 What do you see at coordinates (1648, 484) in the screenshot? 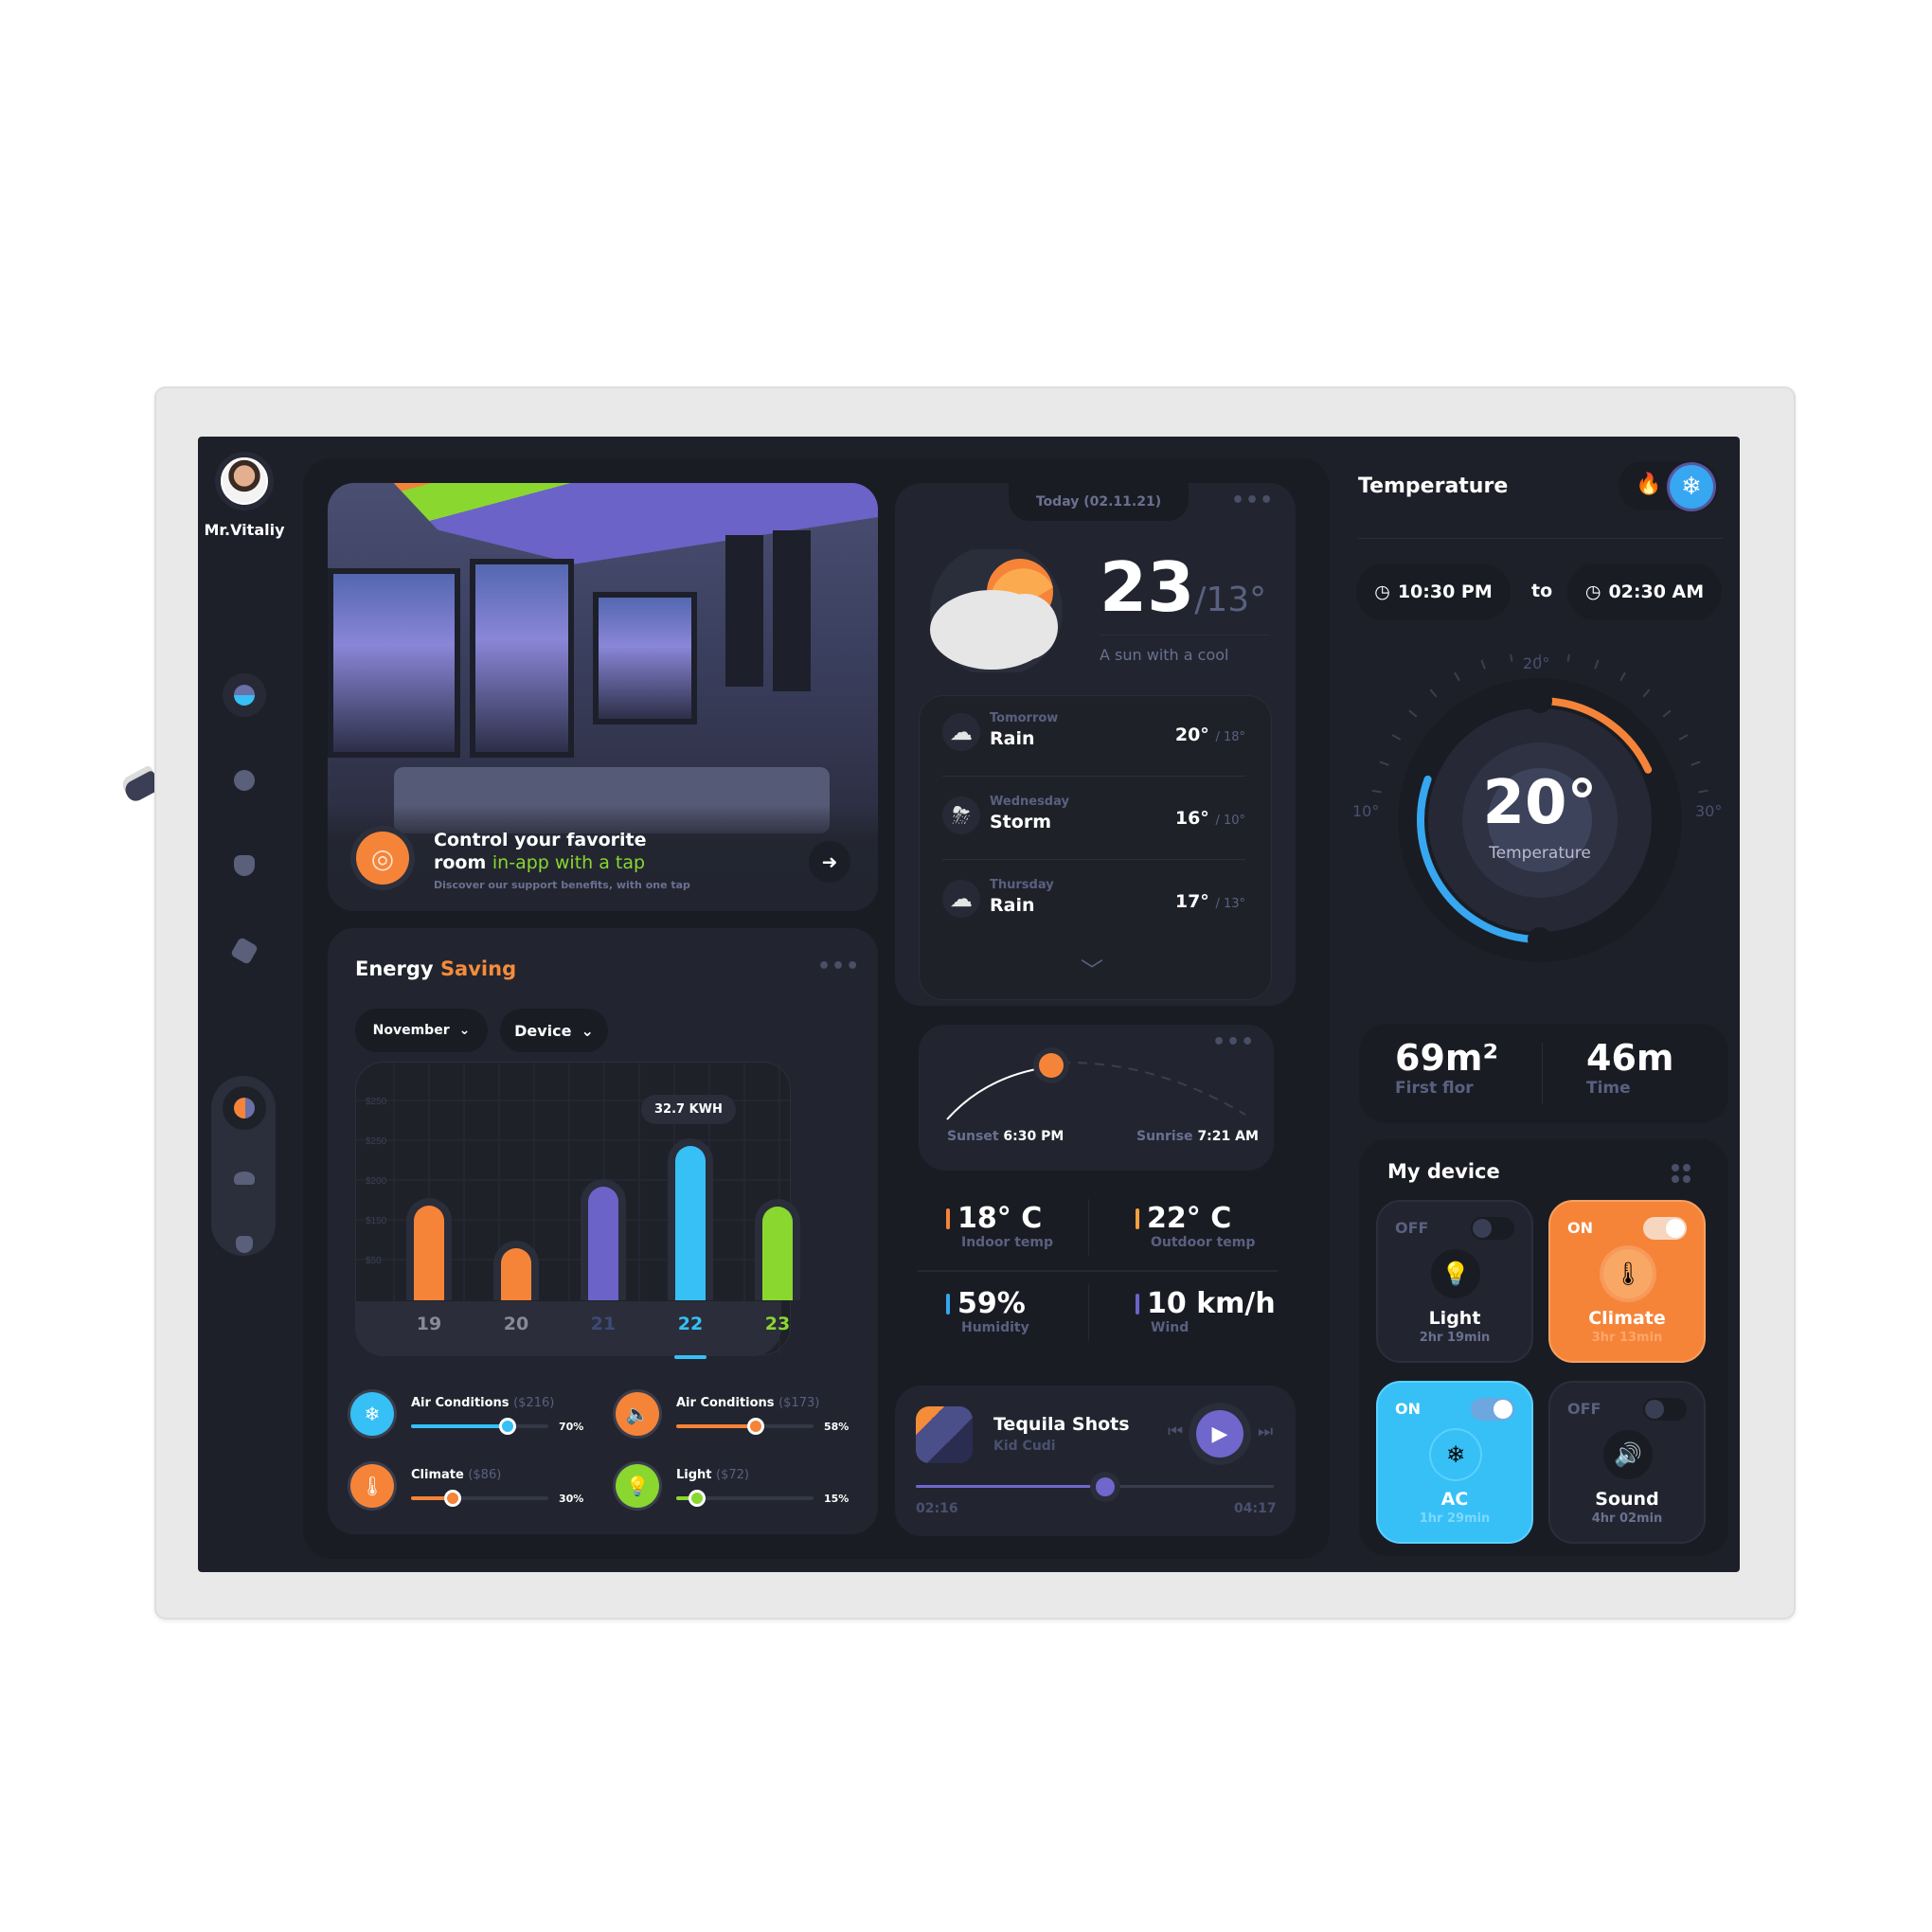
I see `flame-icon: 🔥` at bounding box center [1648, 484].